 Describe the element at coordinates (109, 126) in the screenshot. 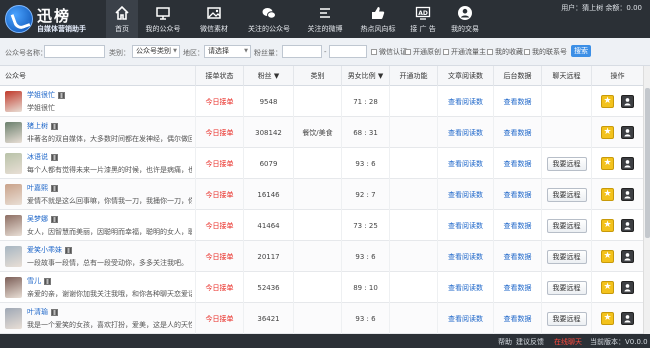

I see `account-name: 猪上树` at that location.